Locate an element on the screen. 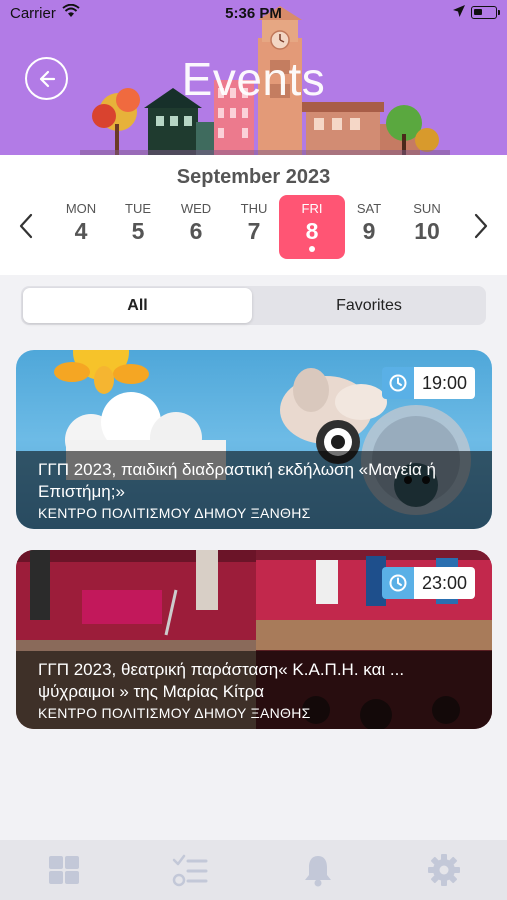  status-time: 5:36 PM is located at coordinates (253, 13).